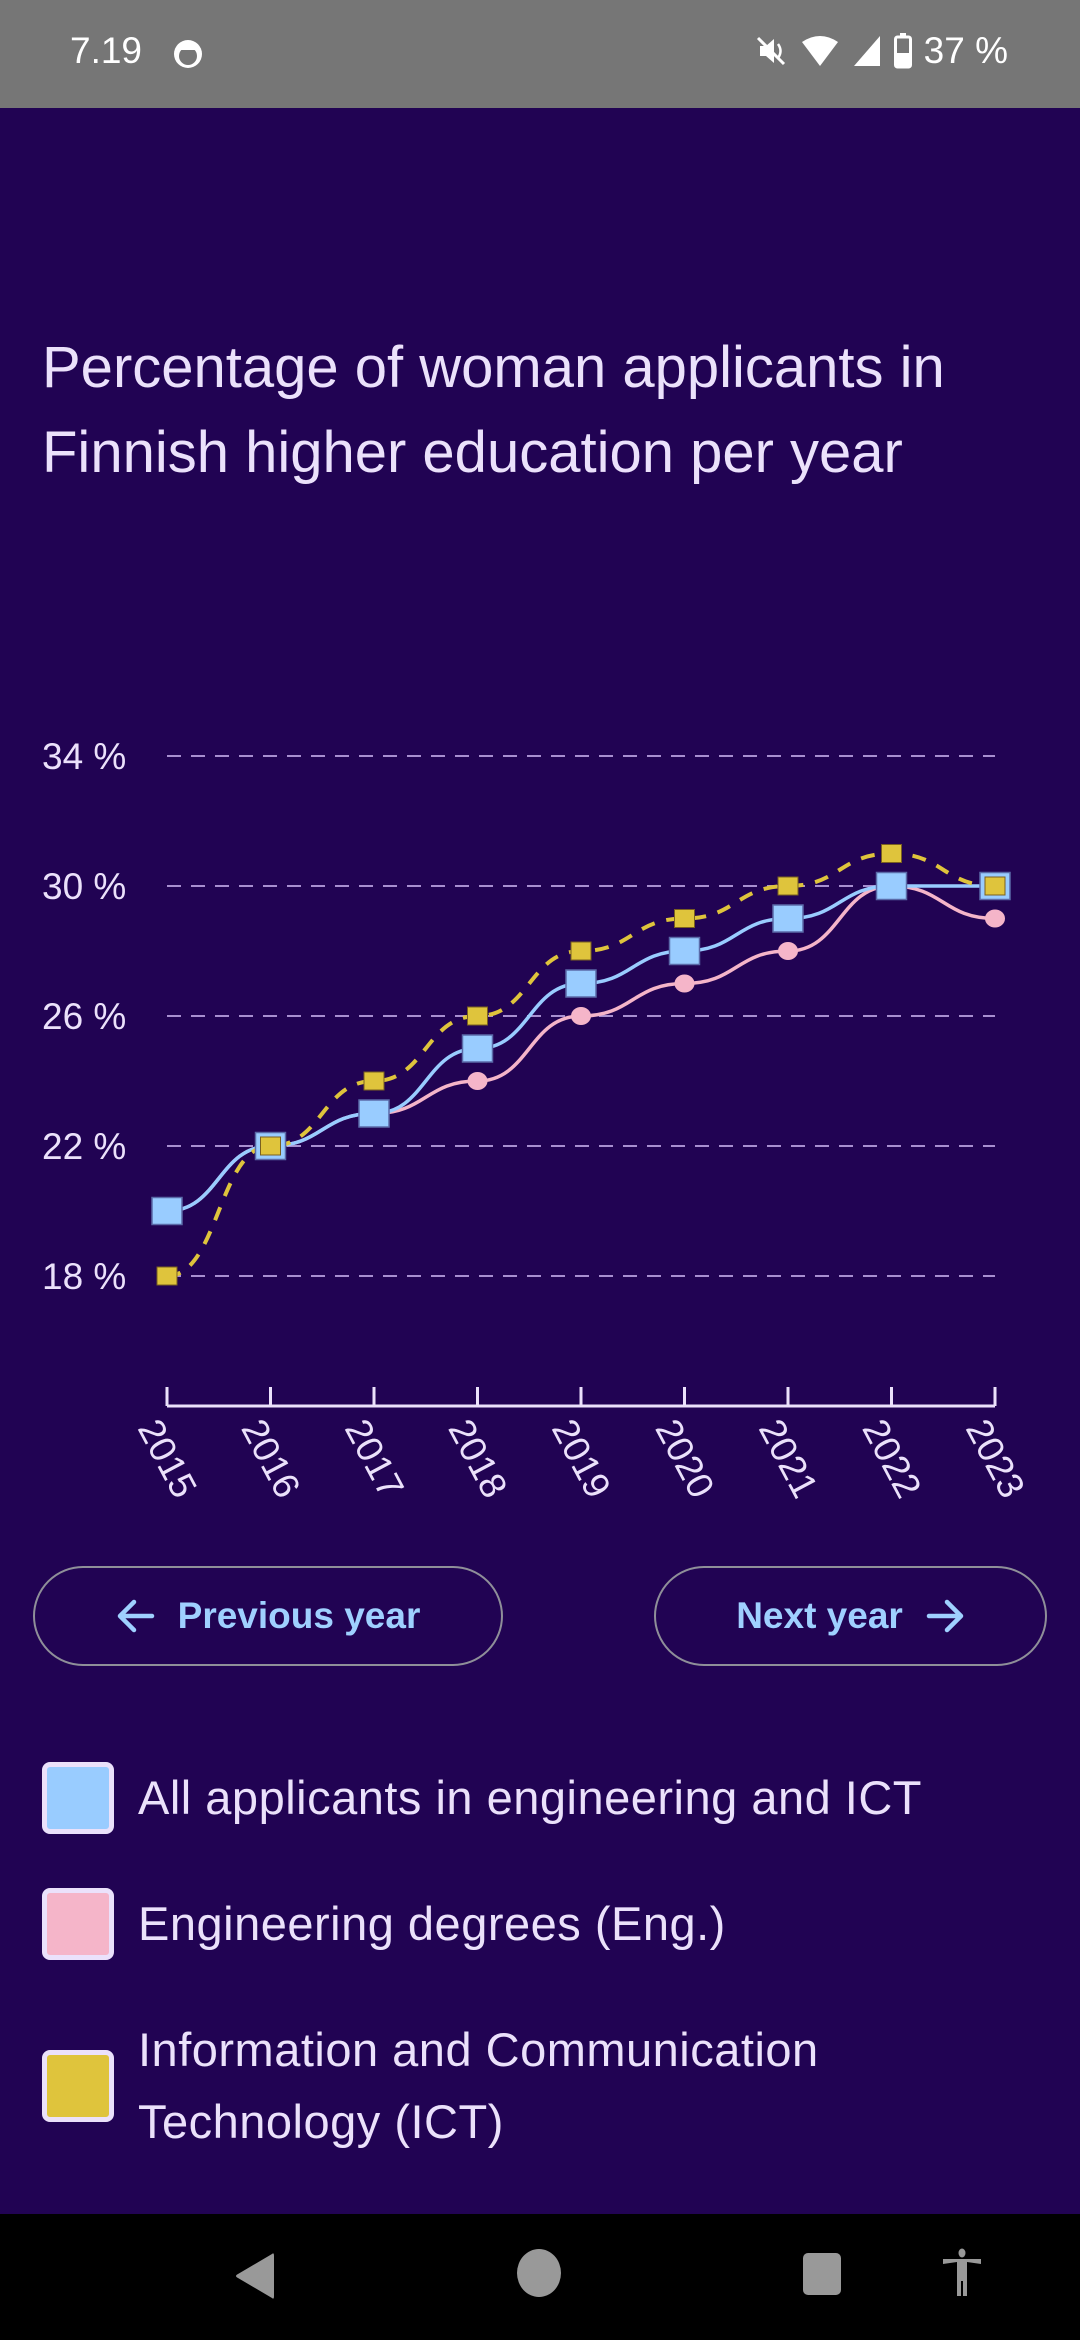 Image resolution: width=1080 pixels, height=2340 pixels. Describe the element at coordinates (84, 1146) in the screenshot. I see `y-tick-label: 22 %` at that location.